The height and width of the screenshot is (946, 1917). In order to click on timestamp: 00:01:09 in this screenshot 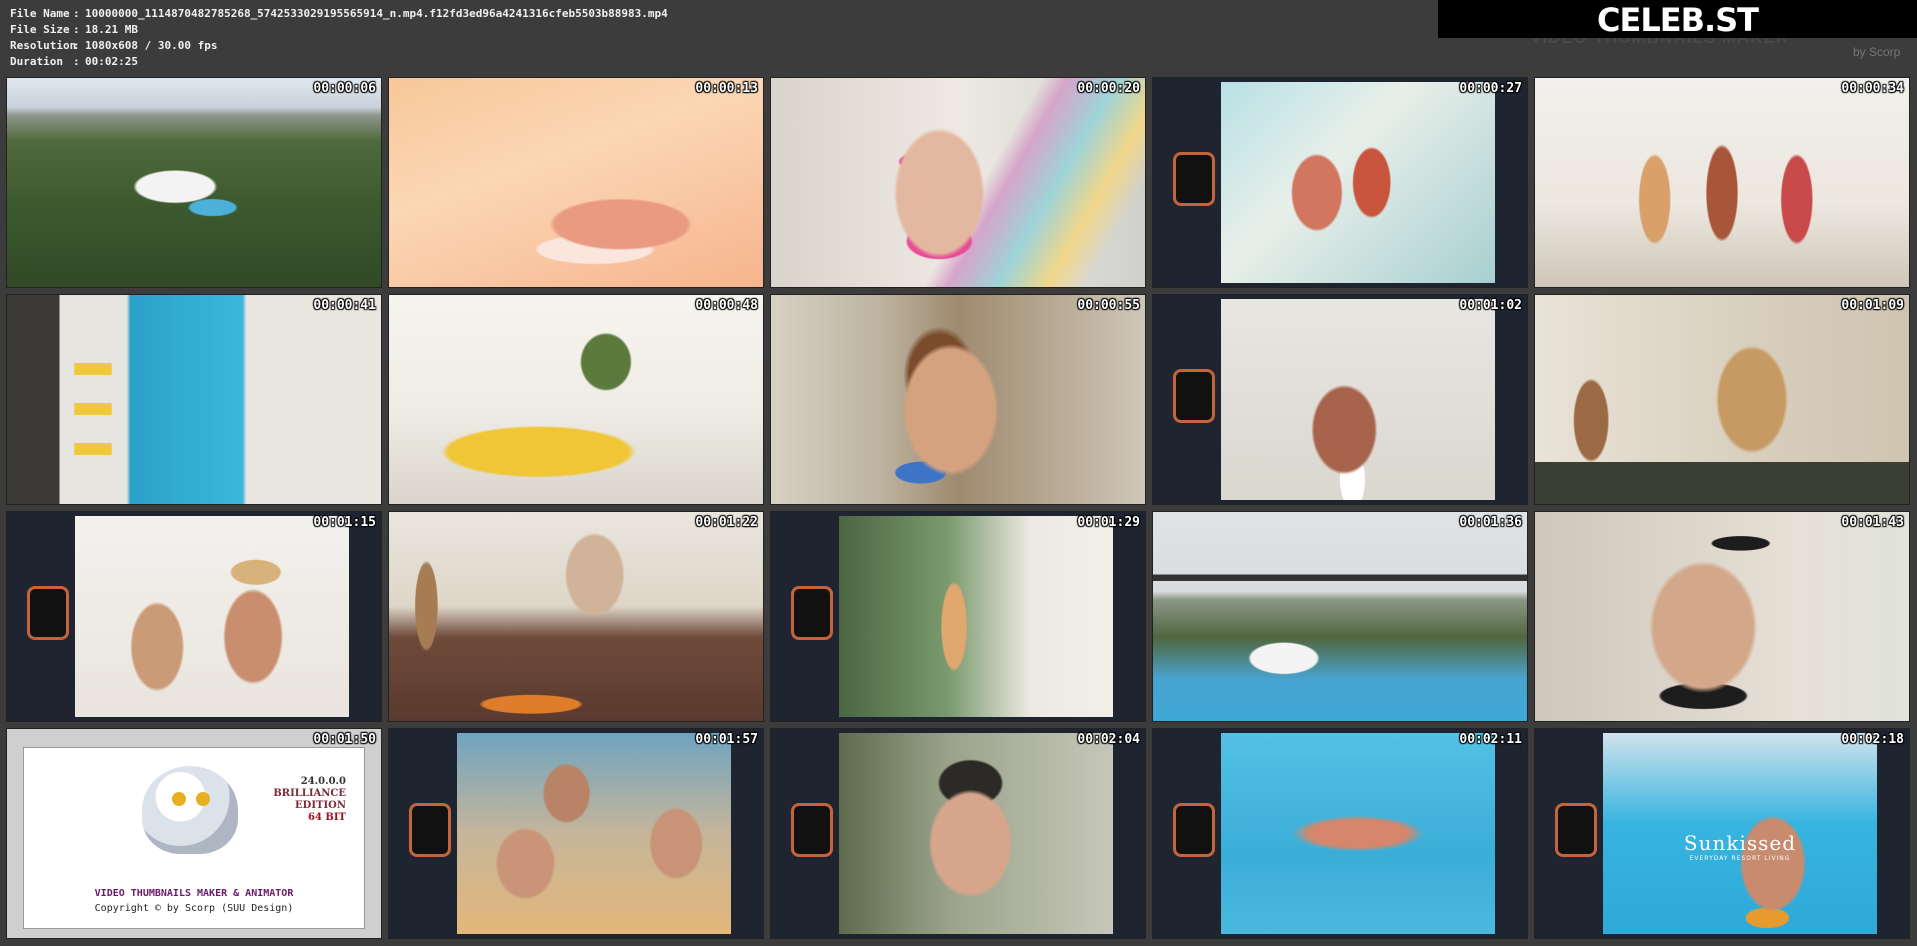, I will do `click(1872, 305)`.